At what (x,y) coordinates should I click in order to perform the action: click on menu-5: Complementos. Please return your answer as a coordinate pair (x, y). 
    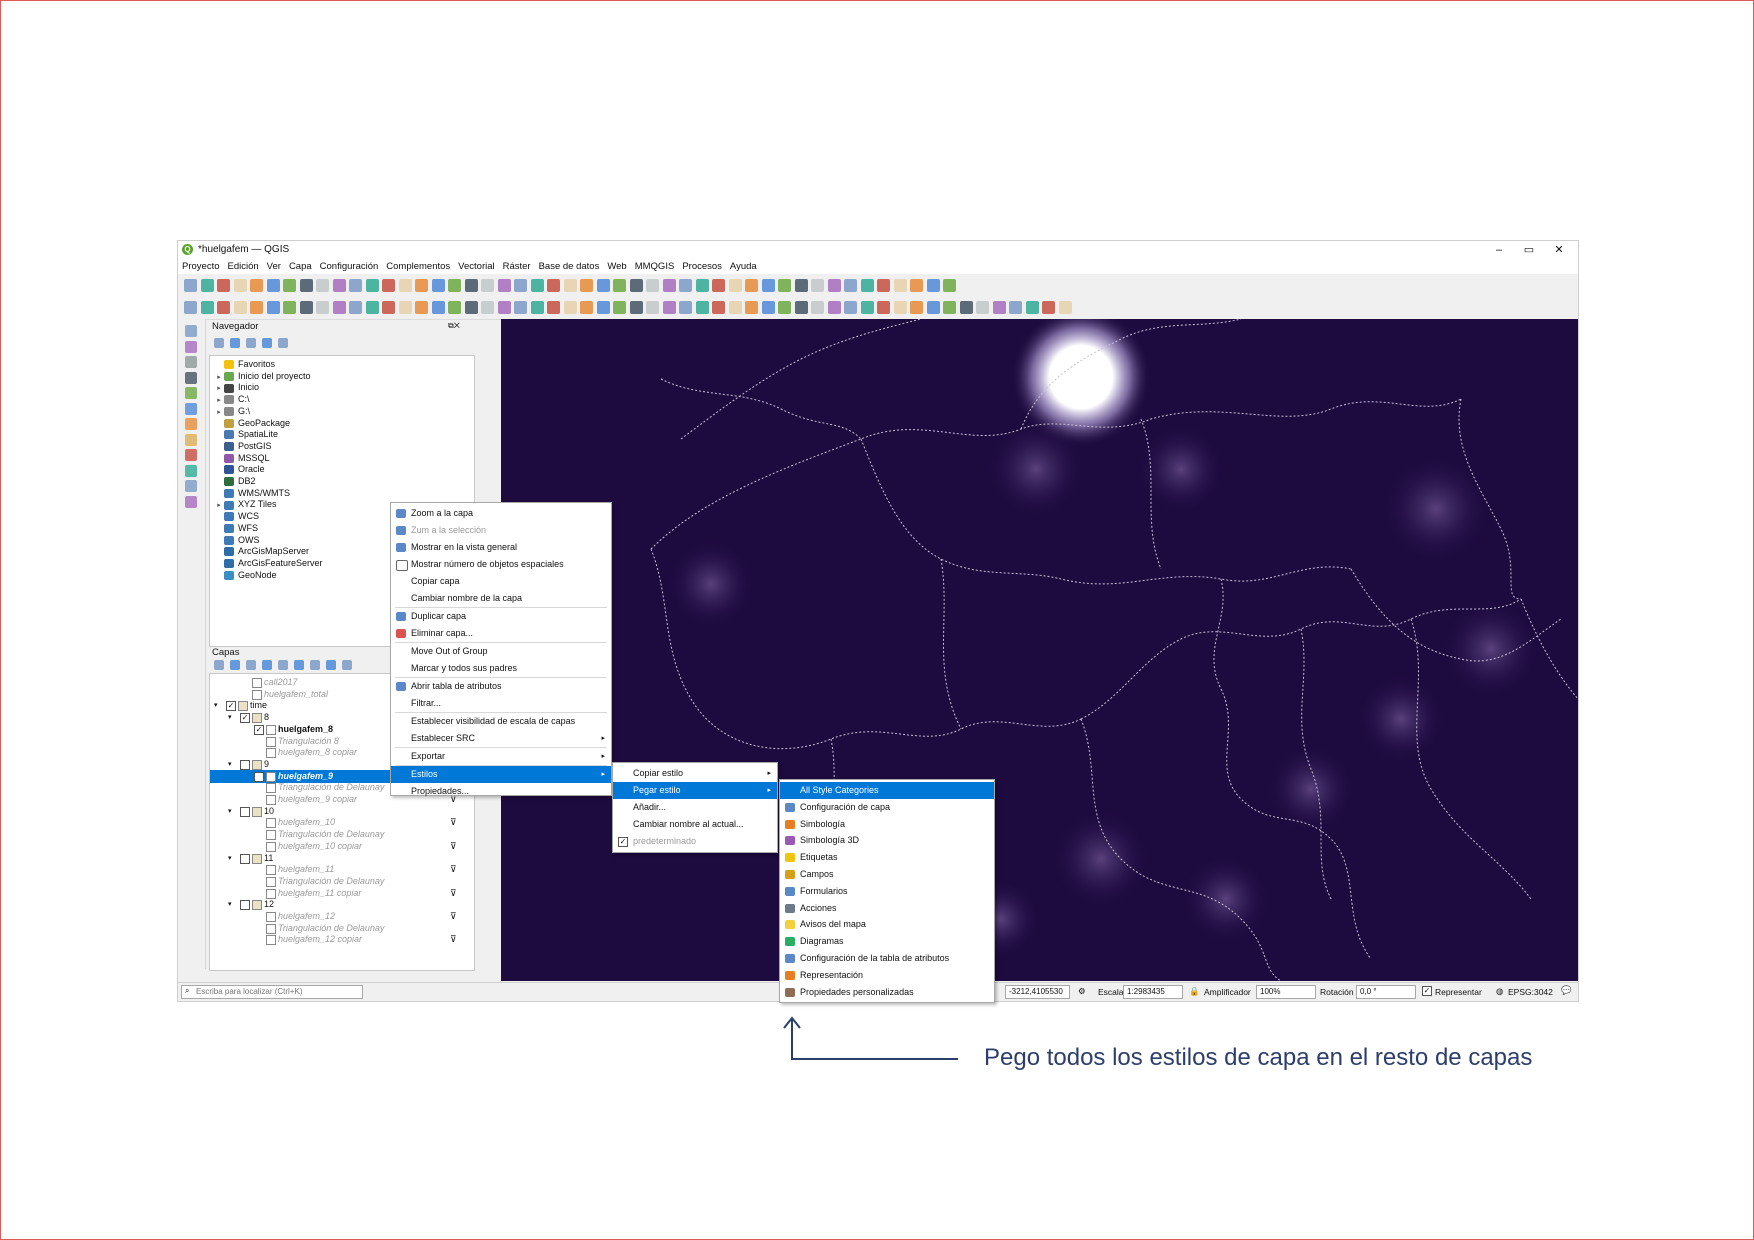
    Looking at the image, I should click on (418, 266).